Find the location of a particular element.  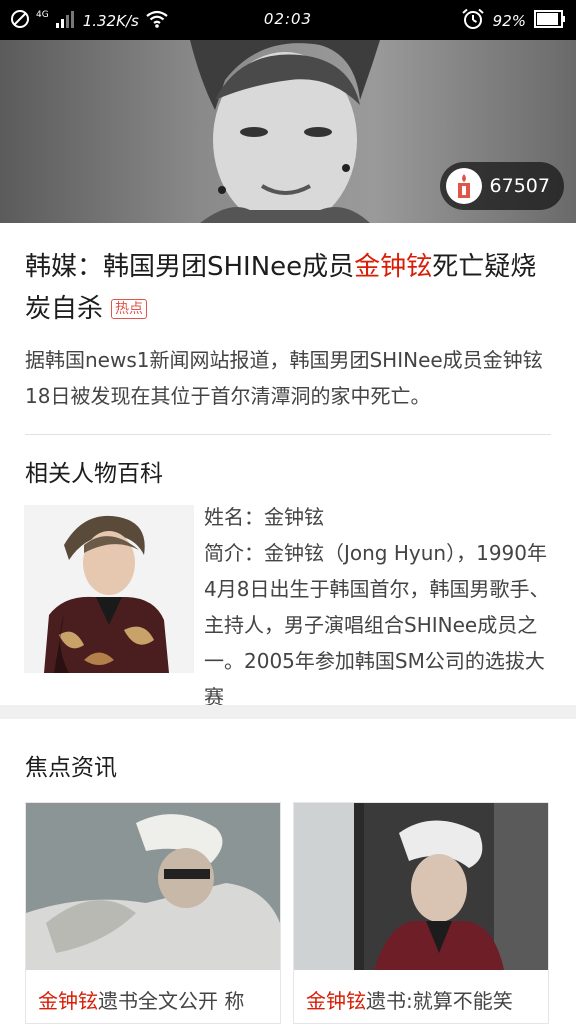

candle-counter: 67507 is located at coordinates (501, 186).